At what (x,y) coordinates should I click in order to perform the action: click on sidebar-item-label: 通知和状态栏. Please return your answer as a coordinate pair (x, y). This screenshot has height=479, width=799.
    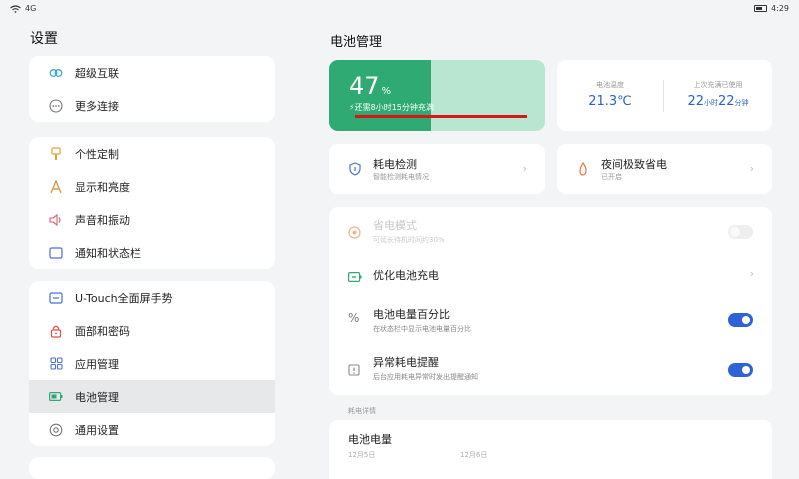
    Looking at the image, I should click on (108, 253).